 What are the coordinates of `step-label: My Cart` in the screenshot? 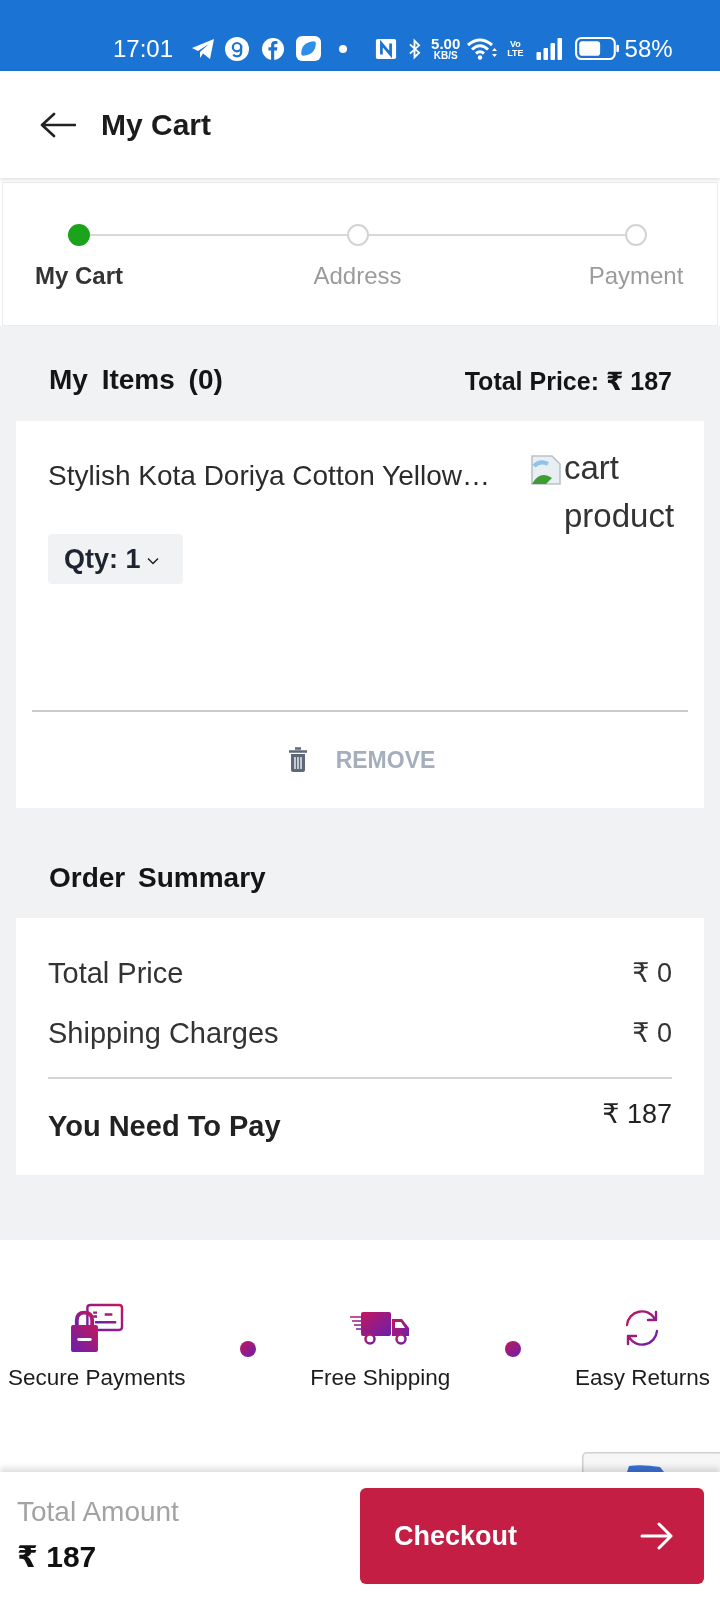 It's located at (79, 276).